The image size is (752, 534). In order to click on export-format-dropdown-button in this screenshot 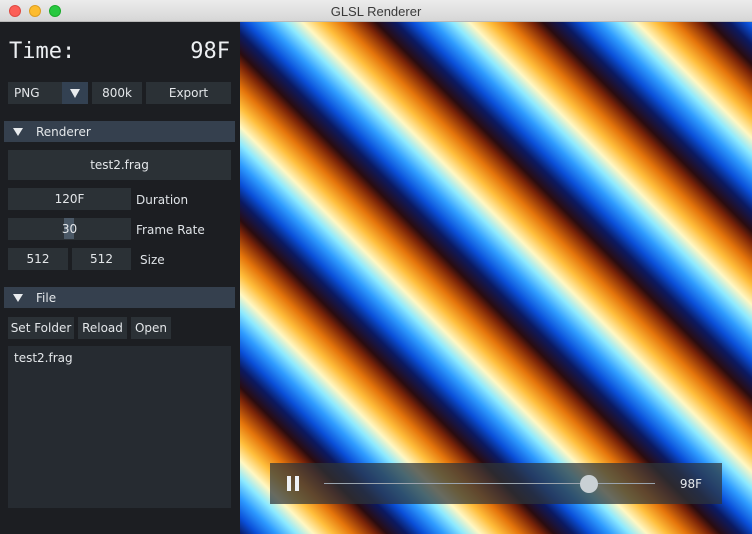, I will do `click(75, 93)`.